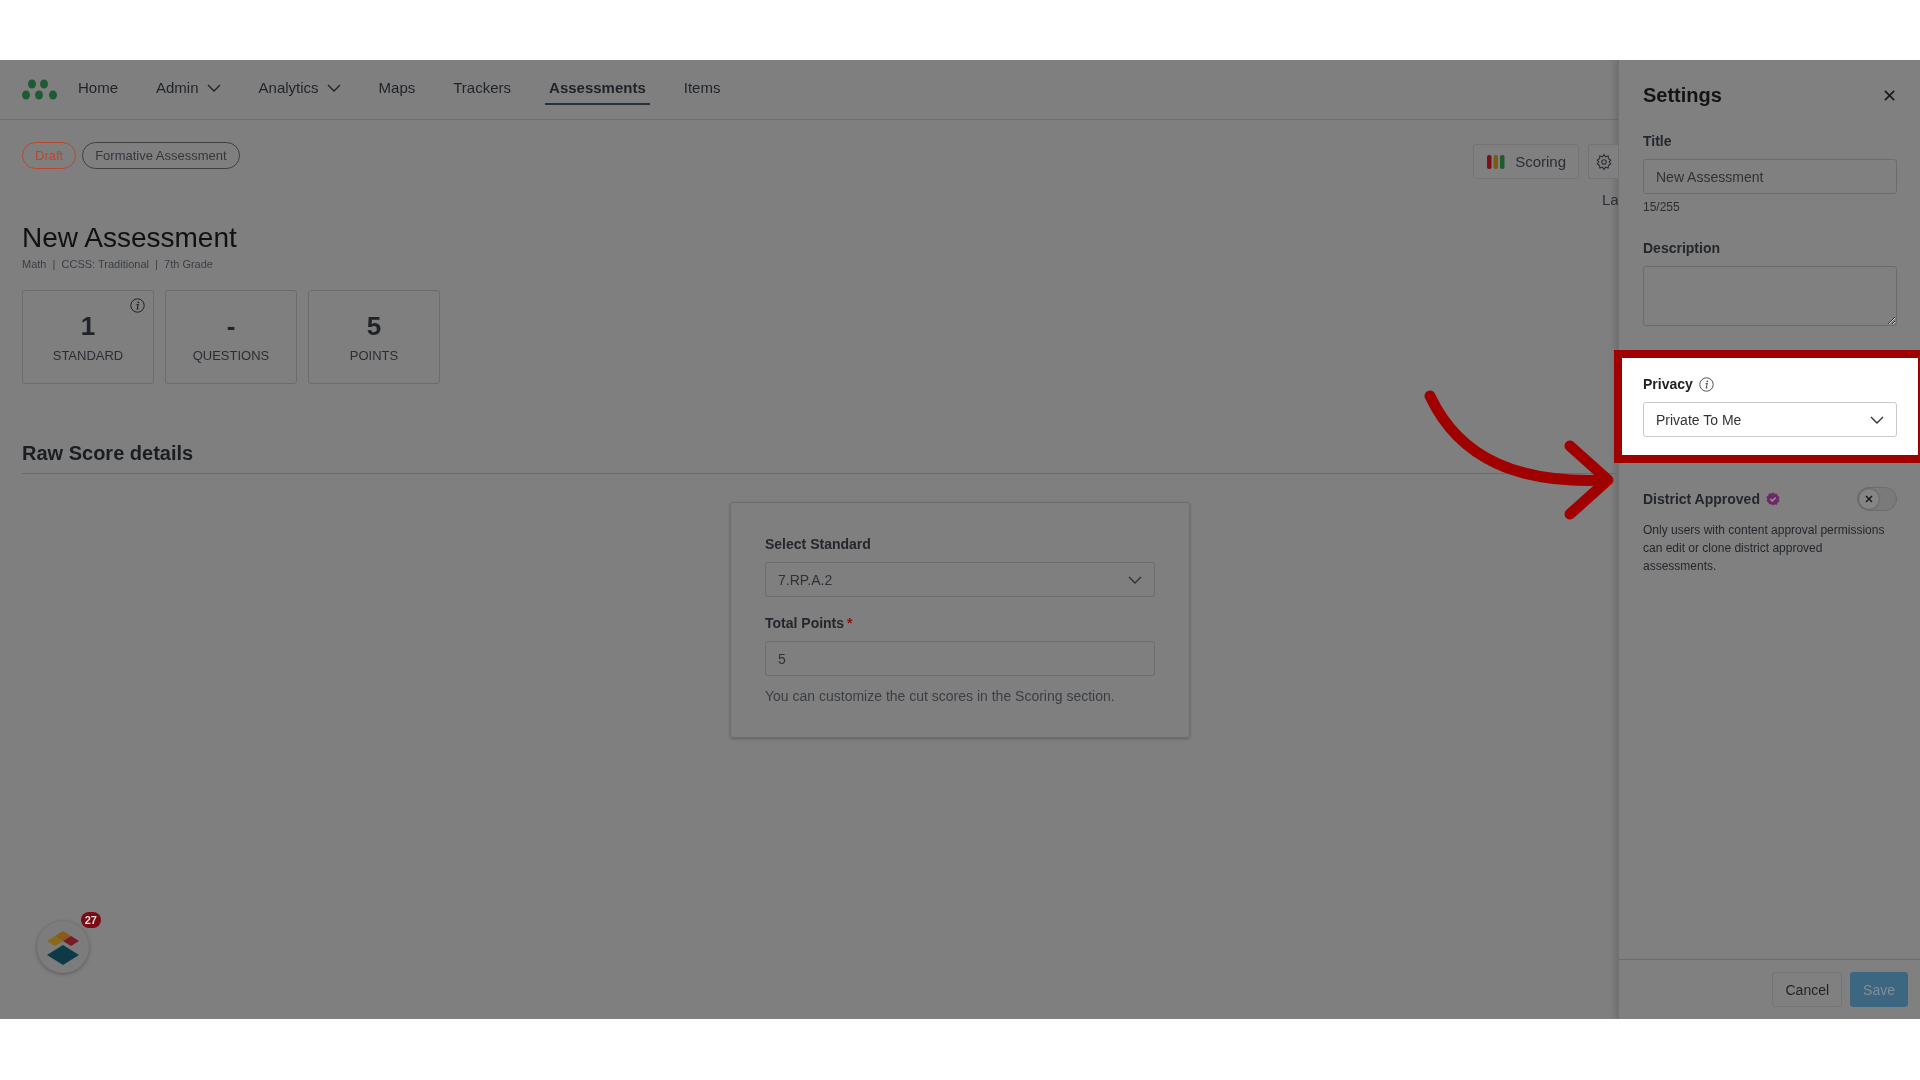  I want to click on nav-item: Analytics, so click(299, 87).